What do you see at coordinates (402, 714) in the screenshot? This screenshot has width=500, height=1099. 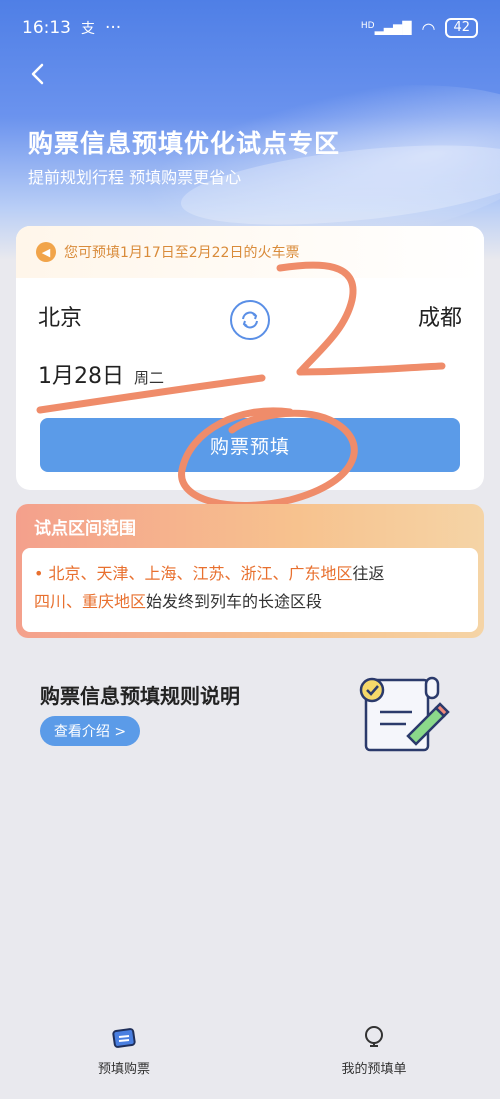 I see `document-pen-icon` at bounding box center [402, 714].